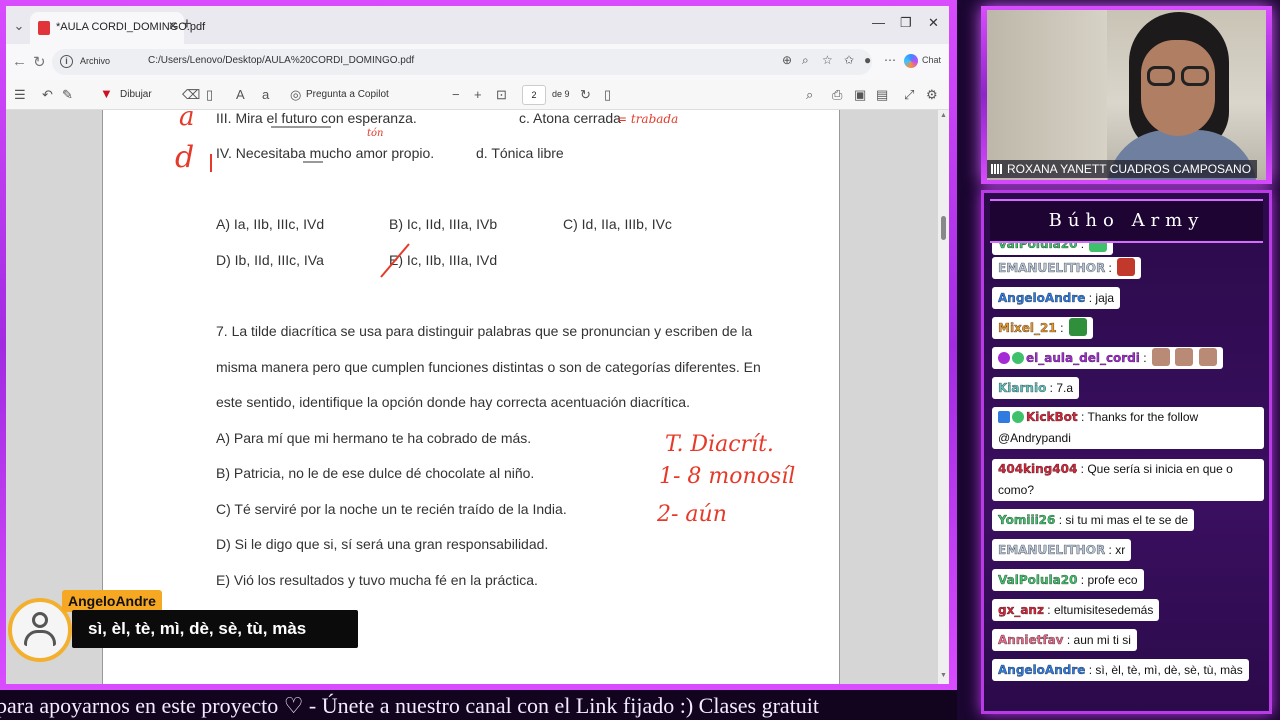  Describe the element at coordinates (19, 61) in the screenshot. I see `back-icon: ←` at that location.